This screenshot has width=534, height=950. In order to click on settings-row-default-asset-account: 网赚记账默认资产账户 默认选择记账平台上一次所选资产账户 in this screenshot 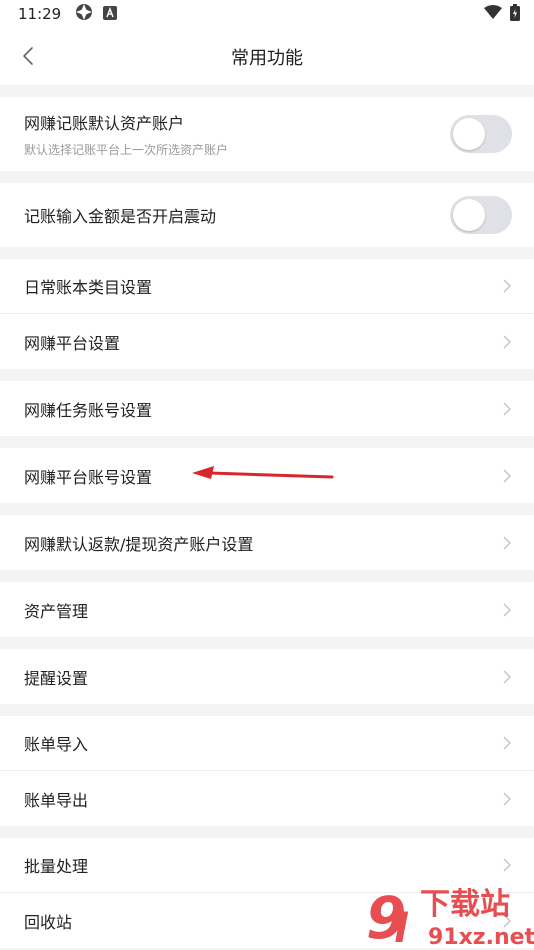, I will do `click(267, 134)`.